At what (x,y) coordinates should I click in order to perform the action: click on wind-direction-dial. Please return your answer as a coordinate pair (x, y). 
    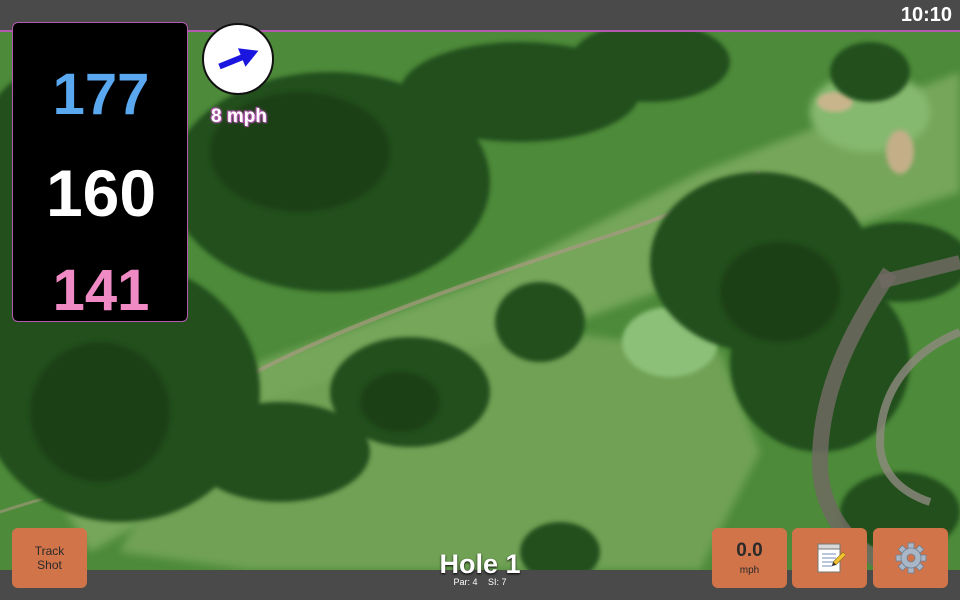
    Looking at the image, I should click on (238, 59).